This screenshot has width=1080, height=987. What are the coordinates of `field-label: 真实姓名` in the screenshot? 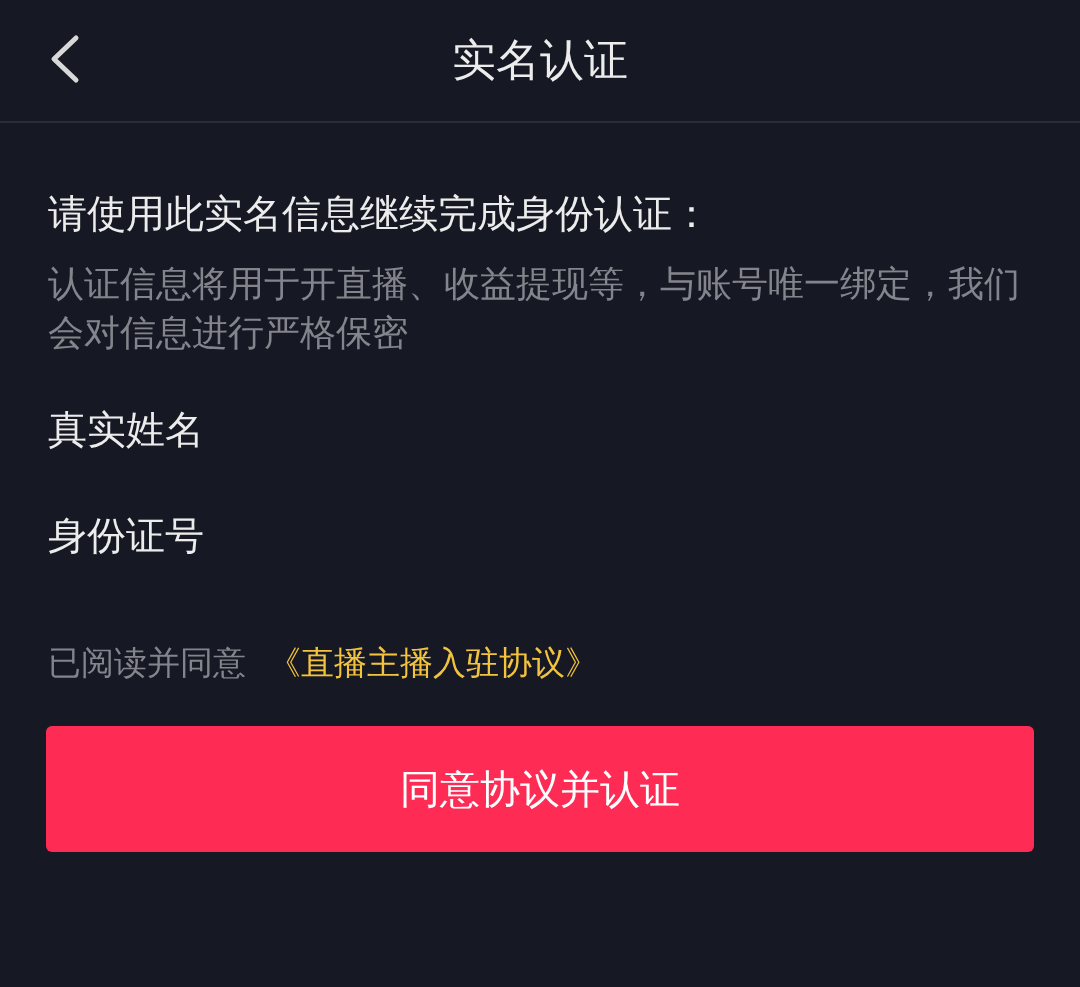 It's located at (126, 430).